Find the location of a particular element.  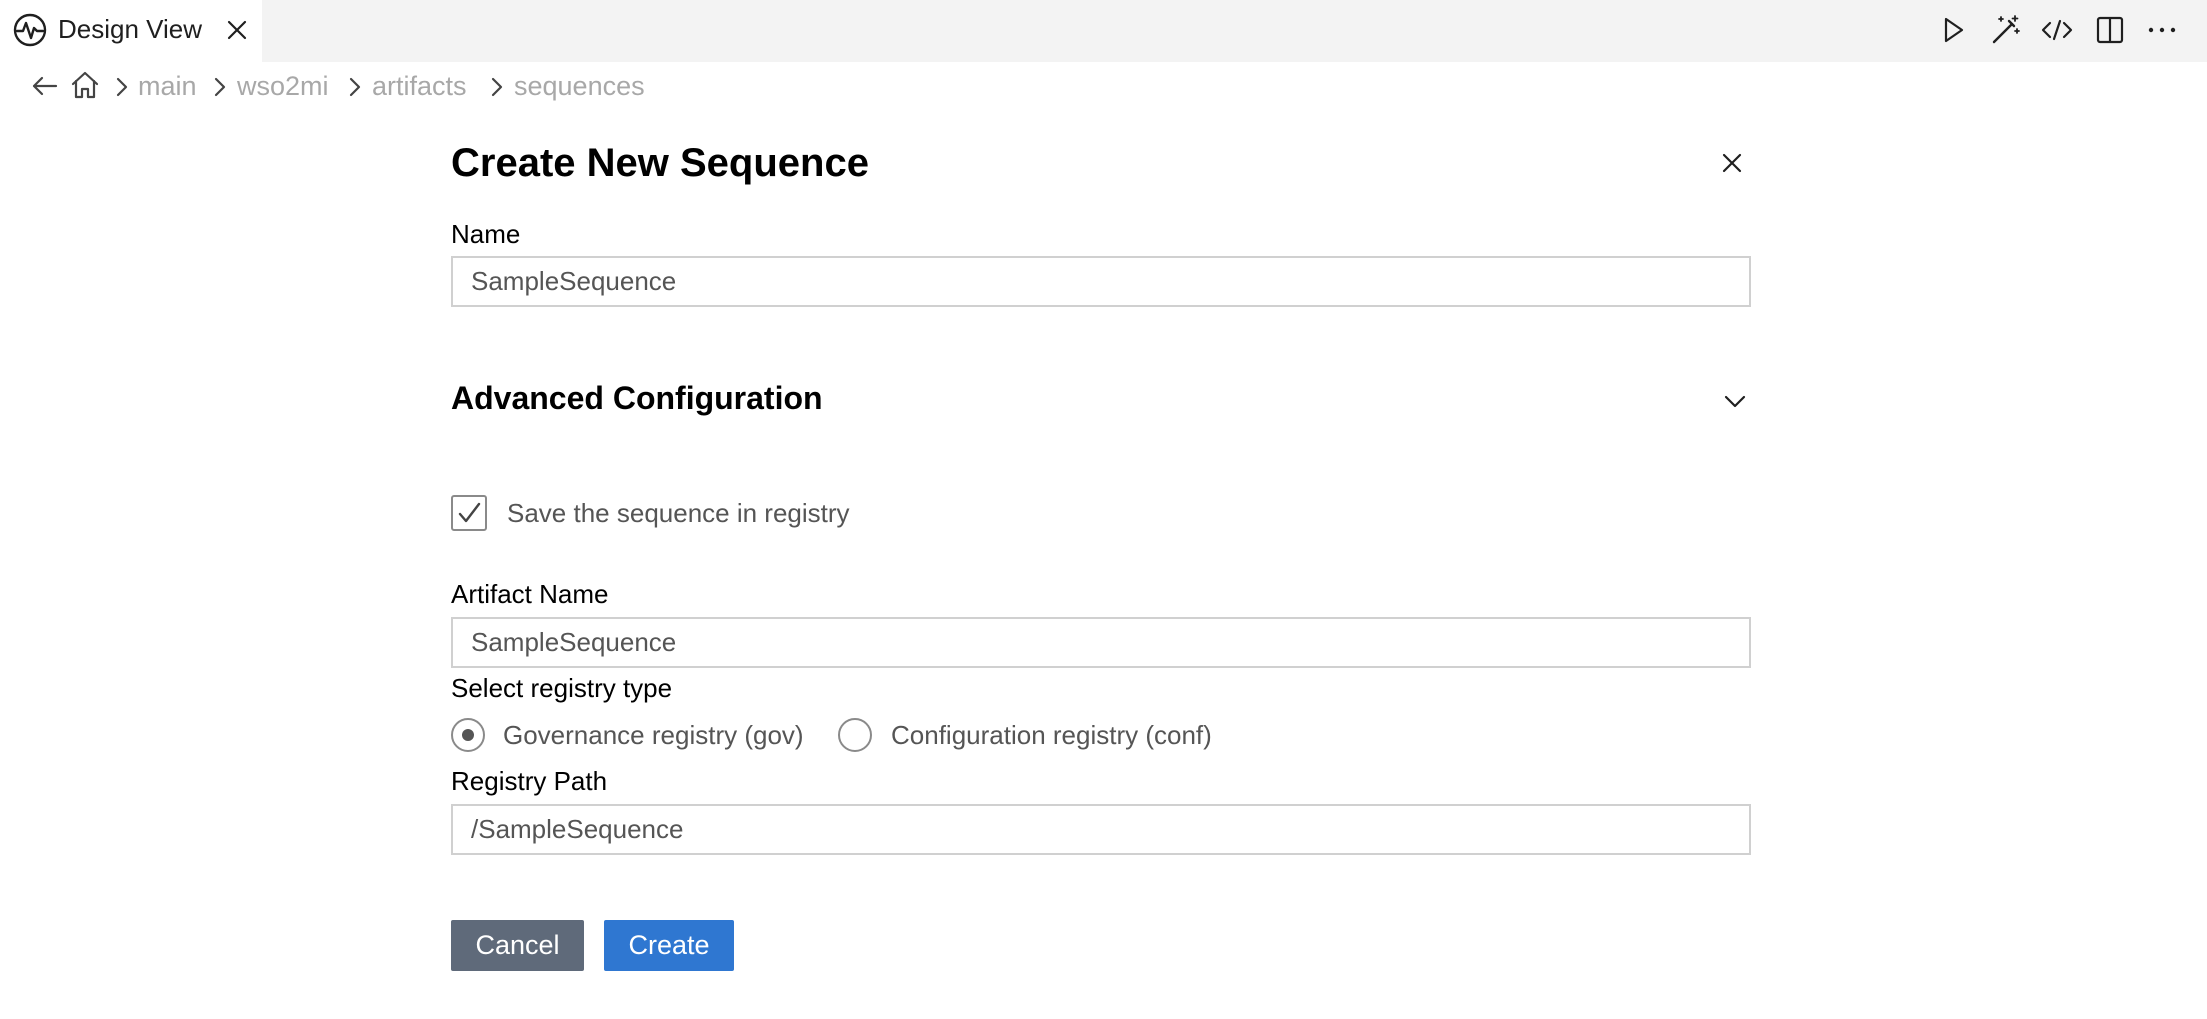

chevron-down-icon is located at coordinates (1735, 401).